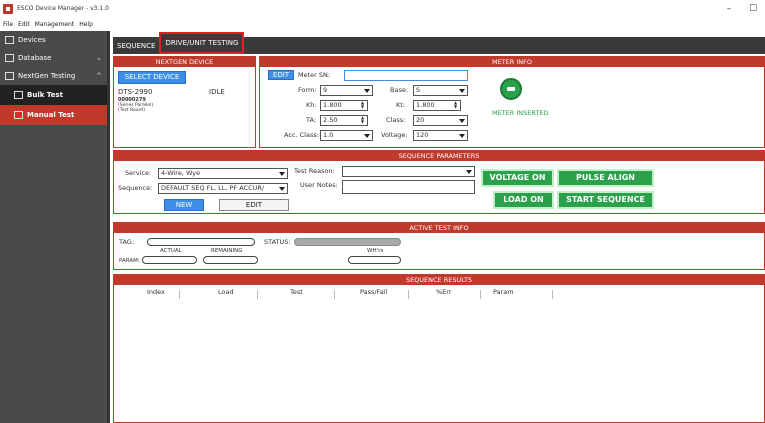  Describe the element at coordinates (520, 113) in the screenshot. I see `meter-status-text: METER INSERTED` at that location.